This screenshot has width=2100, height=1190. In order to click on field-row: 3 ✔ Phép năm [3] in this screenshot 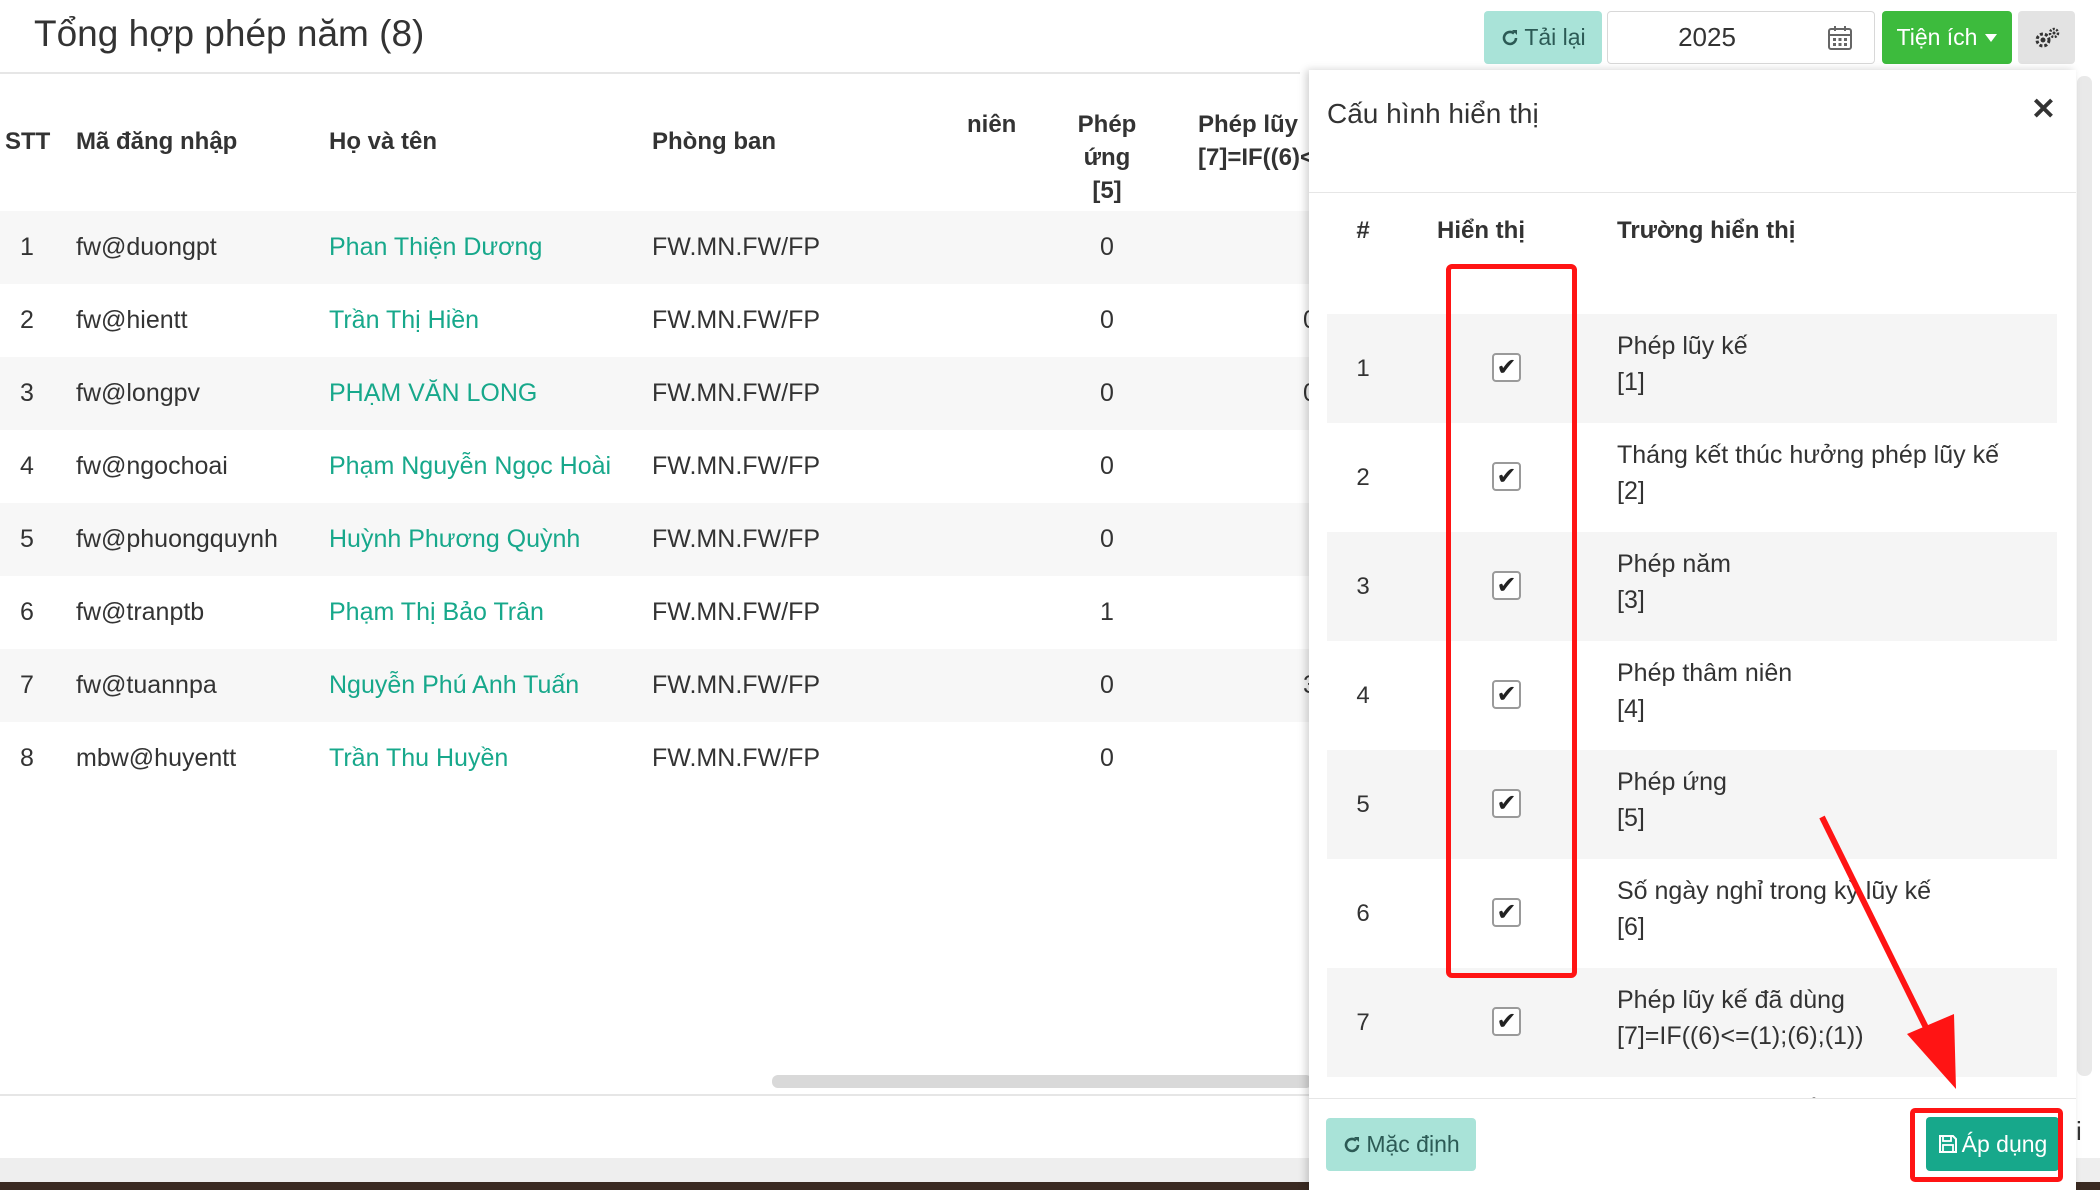, I will do `click(1692, 586)`.